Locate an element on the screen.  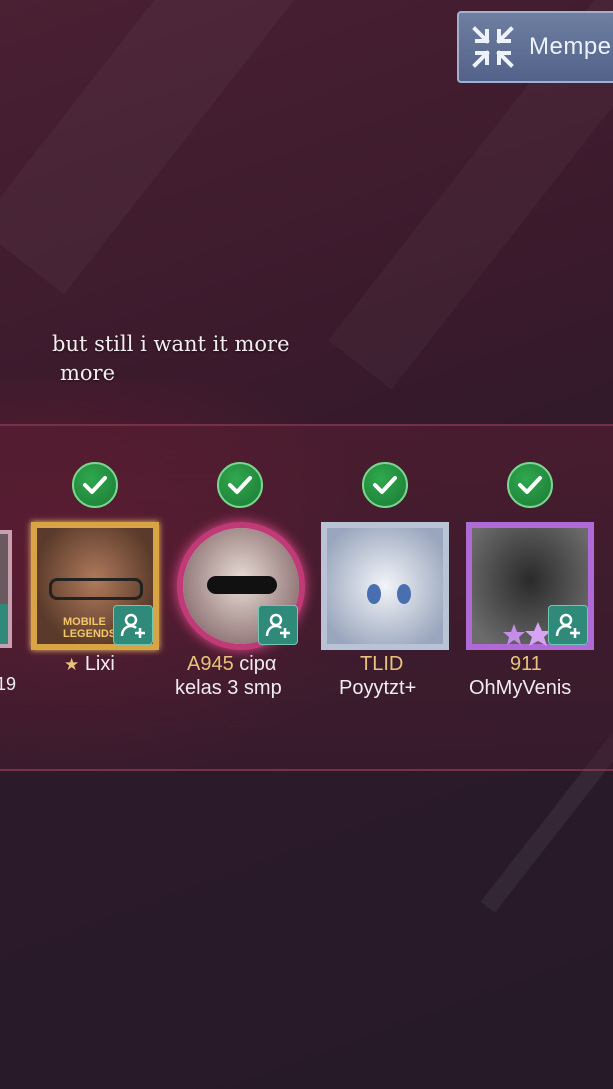
squad-tag: TLID is located at coordinates (382, 664).